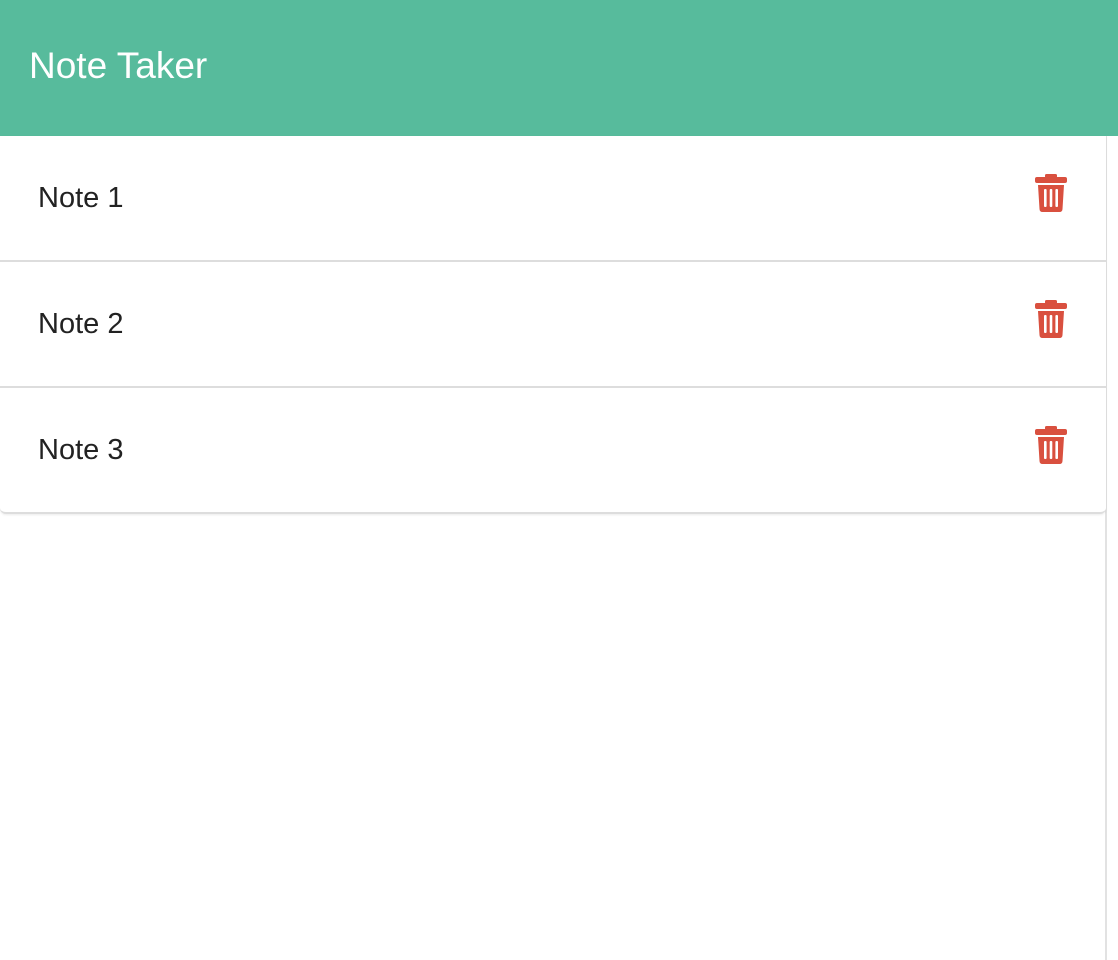  I want to click on note-title: Note 2, so click(80, 324).